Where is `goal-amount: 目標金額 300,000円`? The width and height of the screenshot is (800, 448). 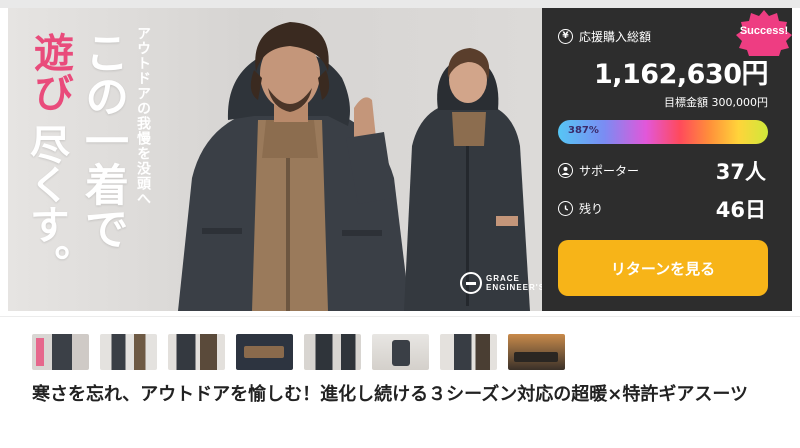 goal-amount: 目標金額 300,000円 is located at coordinates (716, 102).